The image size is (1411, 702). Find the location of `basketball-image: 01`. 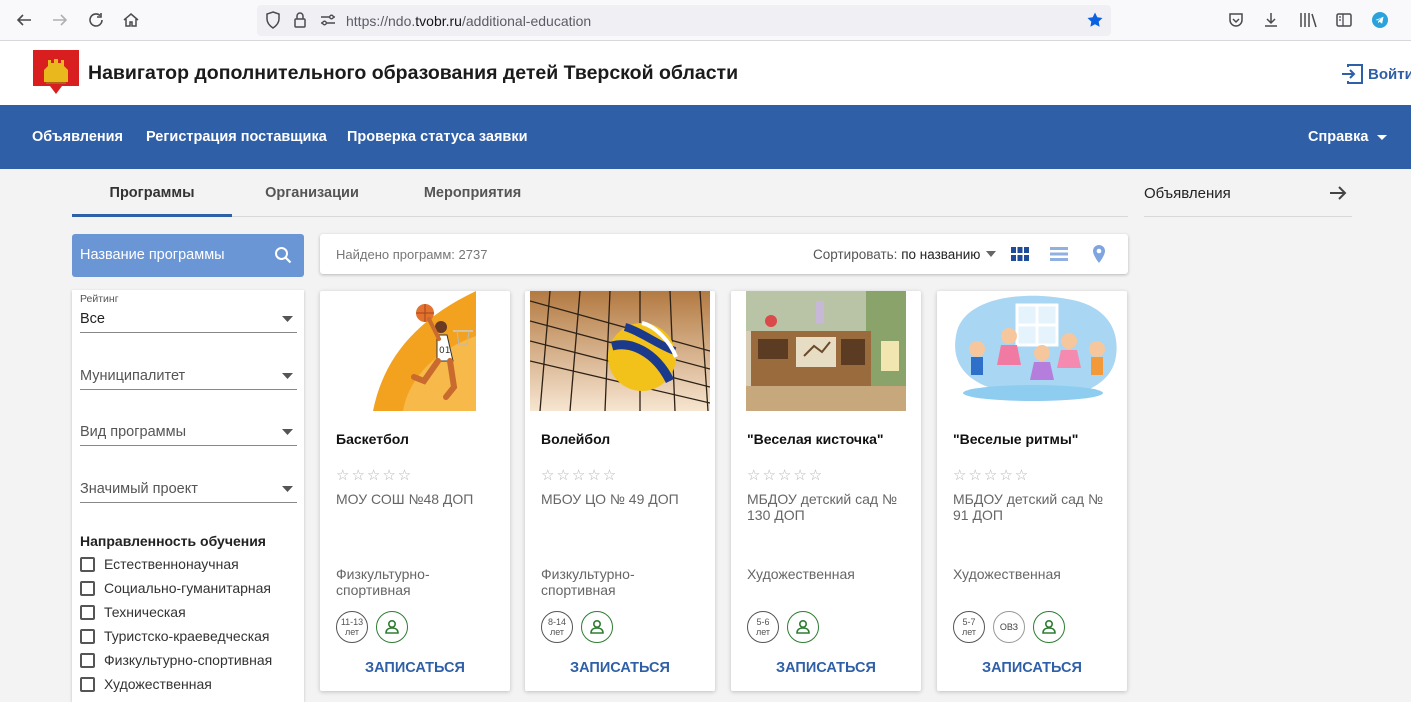

basketball-image: 01 is located at coordinates (414, 351).